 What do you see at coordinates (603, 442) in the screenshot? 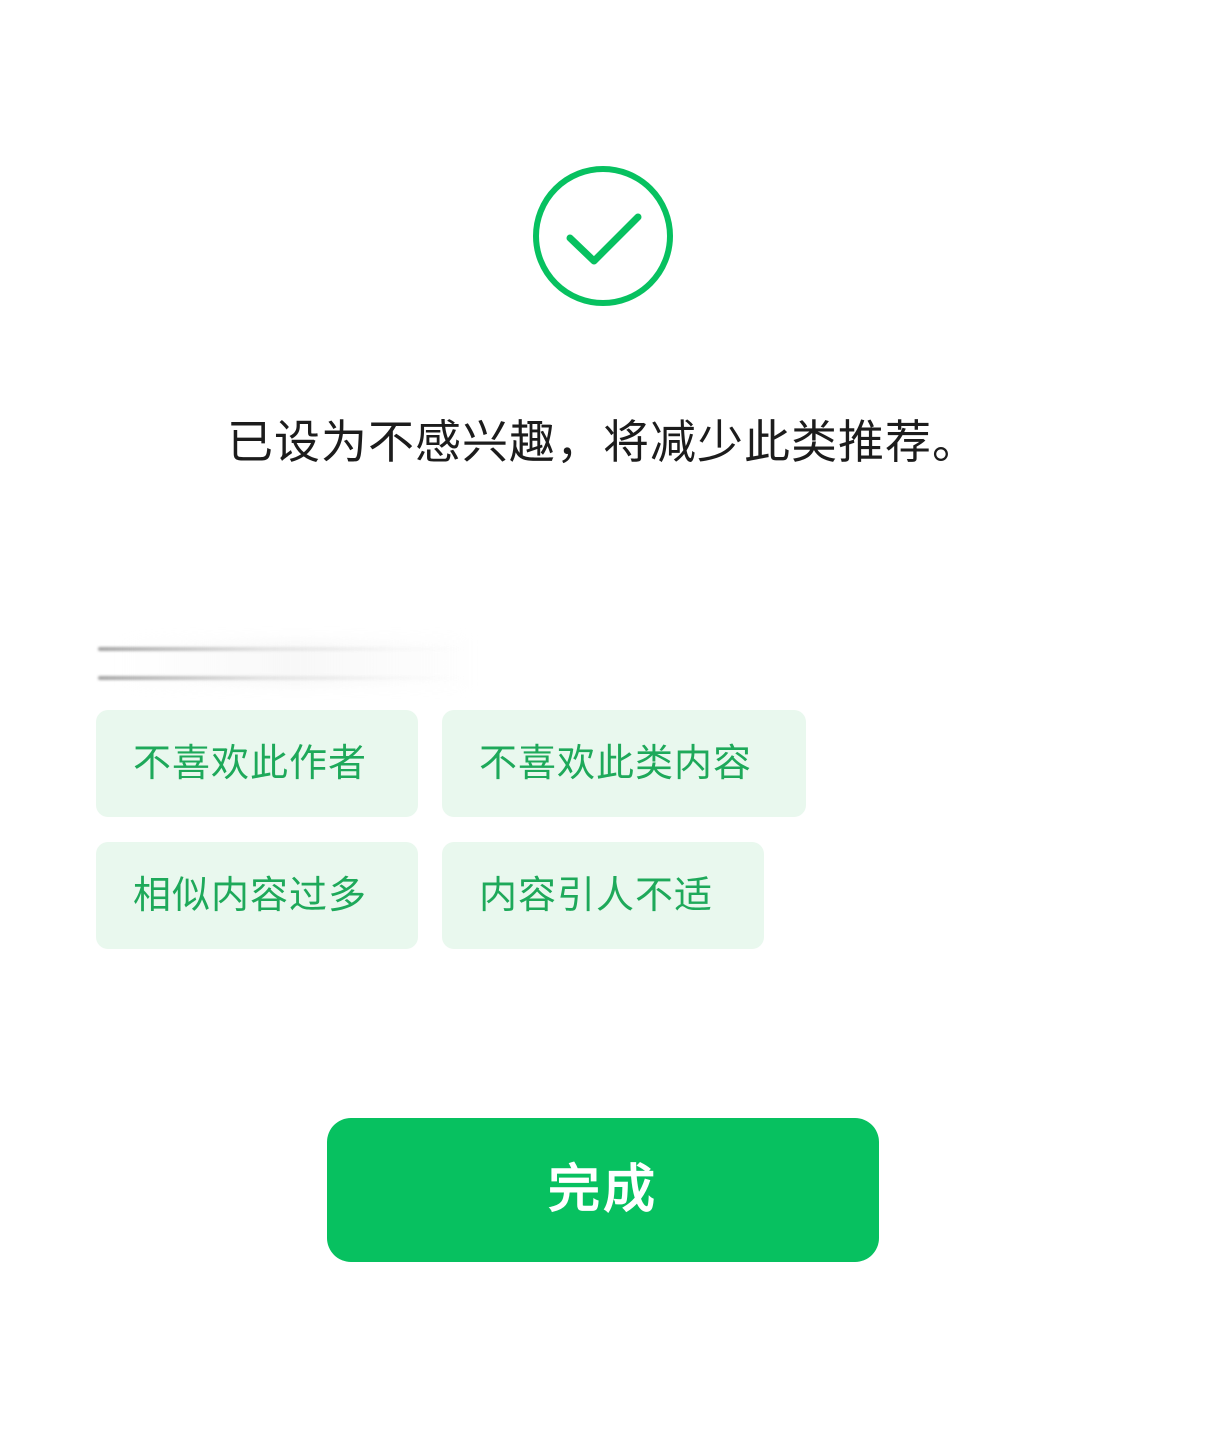
I see `status-message: 已设为不感兴趣，将减少此类推荐。` at bounding box center [603, 442].